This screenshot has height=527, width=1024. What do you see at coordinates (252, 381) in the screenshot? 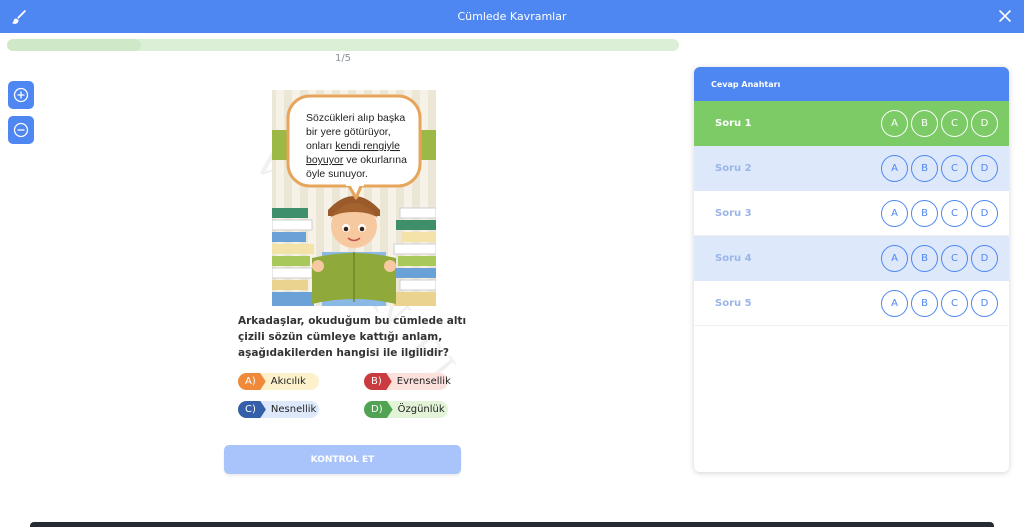
I see `option-a-letter: A)` at bounding box center [252, 381].